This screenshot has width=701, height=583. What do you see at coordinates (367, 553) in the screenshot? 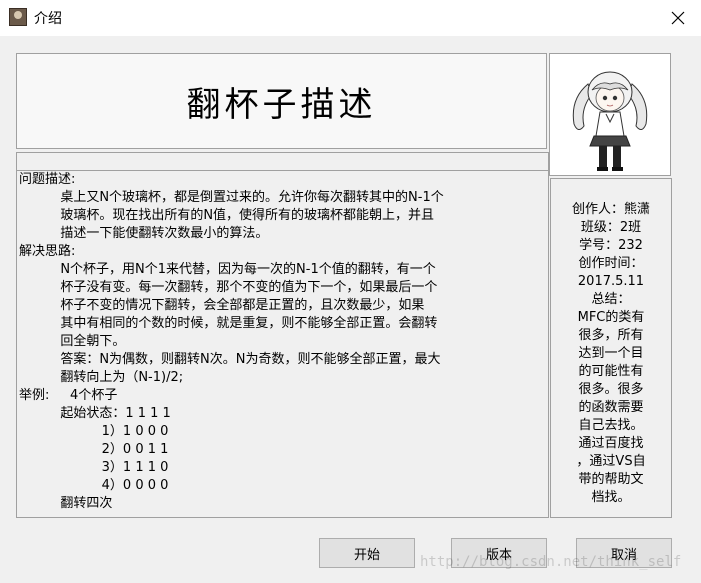
I see `start-button: 开始` at bounding box center [367, 553].